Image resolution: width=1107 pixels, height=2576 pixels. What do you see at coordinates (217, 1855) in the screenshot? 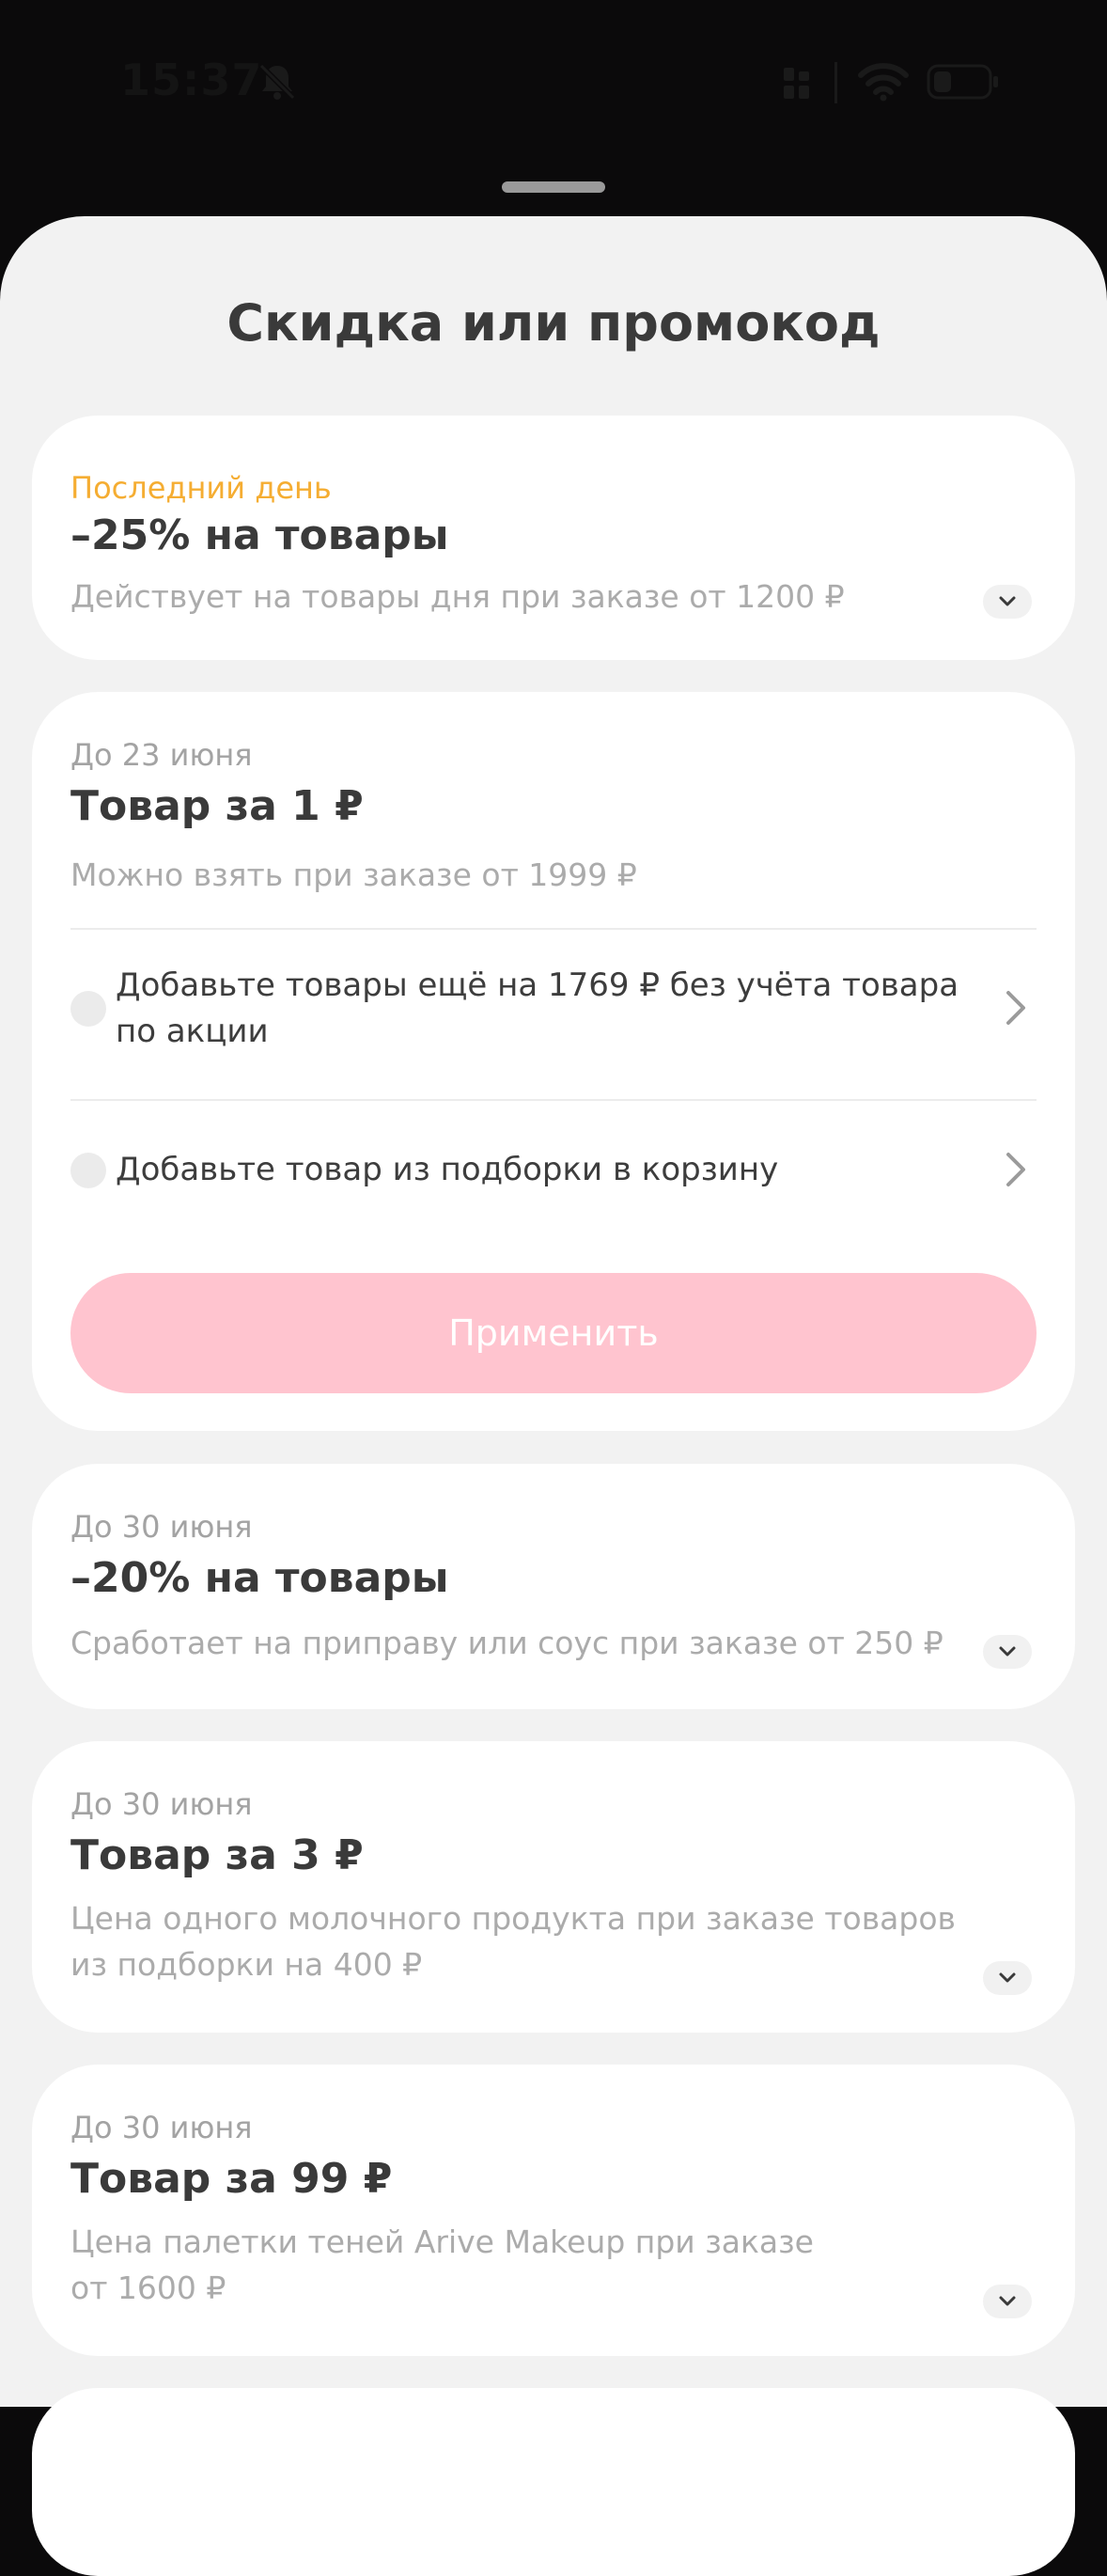
I see `promo-heading: Товар за 3 ₽` at bounding box center [217, 1855].